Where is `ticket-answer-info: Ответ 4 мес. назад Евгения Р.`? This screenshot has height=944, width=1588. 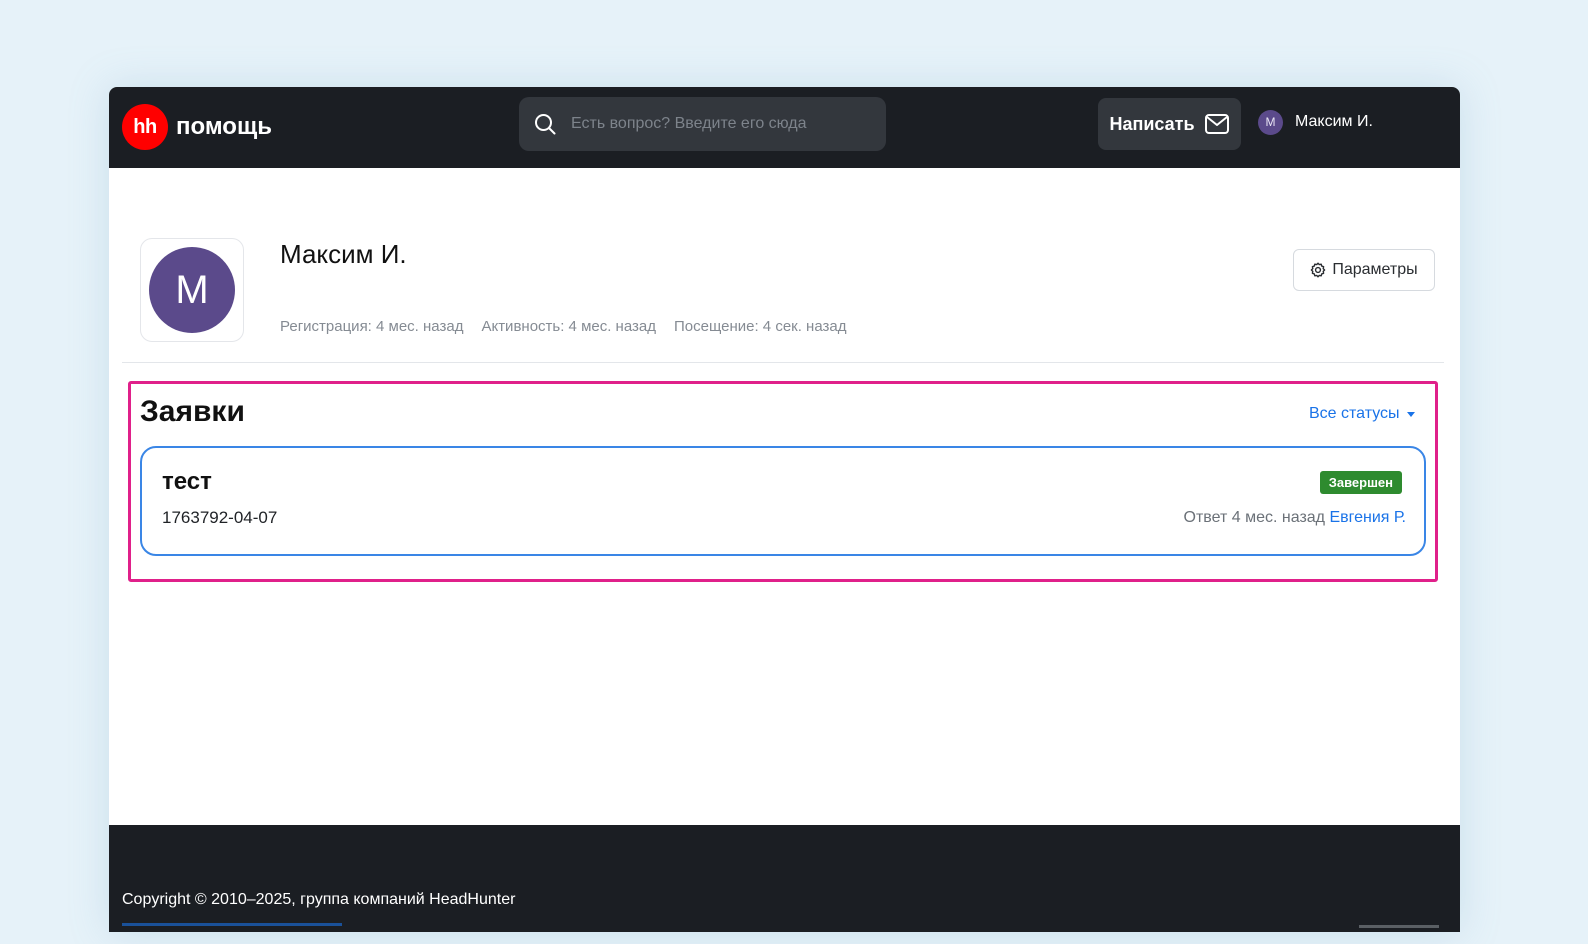
ticket-answer-info: Ответ 4 мес. назад Евгения Р. is located at coordinates (1295, 518).